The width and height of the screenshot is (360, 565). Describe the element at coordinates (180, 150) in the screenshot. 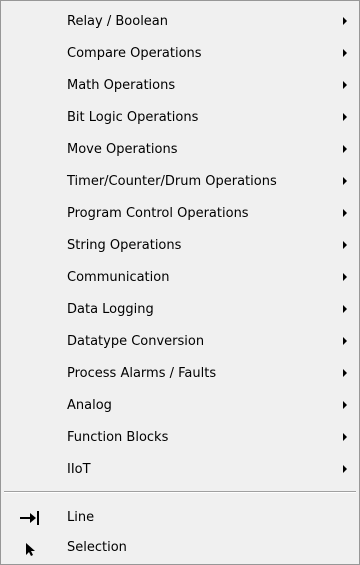

I see `menu-item-move-operations: Move Operations` at that location.